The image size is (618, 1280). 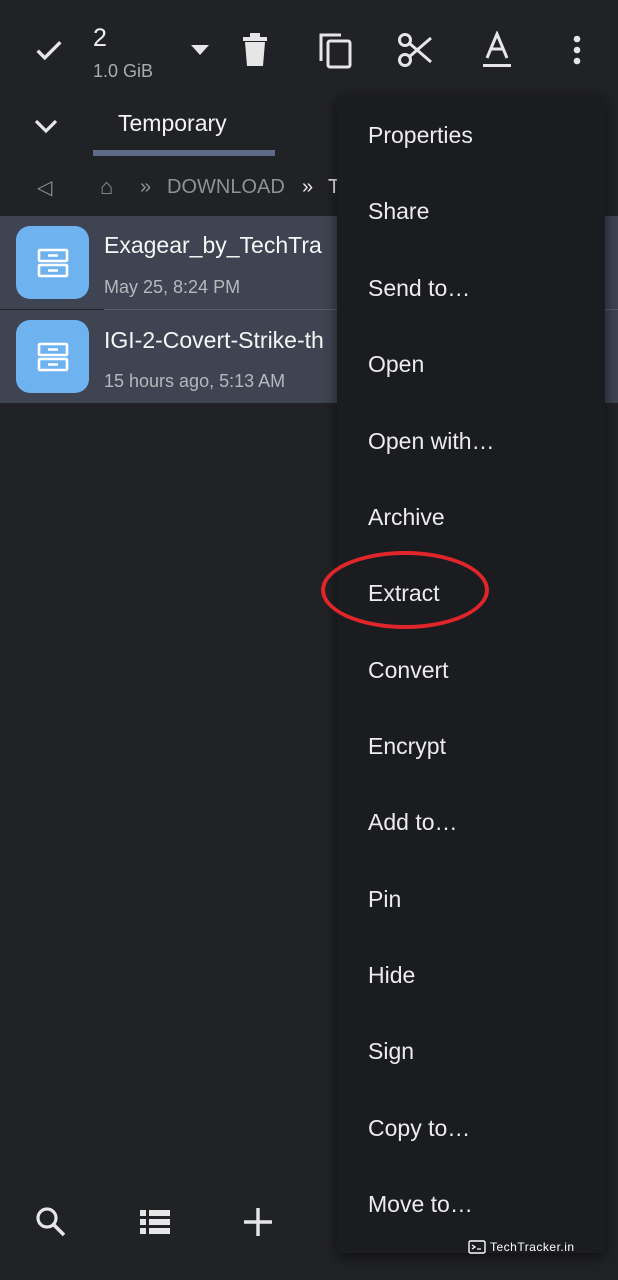 What do you see at coordinates (258, 1222) in the screenshot?
I see `add-icon` at bounding box center [258, 1222].